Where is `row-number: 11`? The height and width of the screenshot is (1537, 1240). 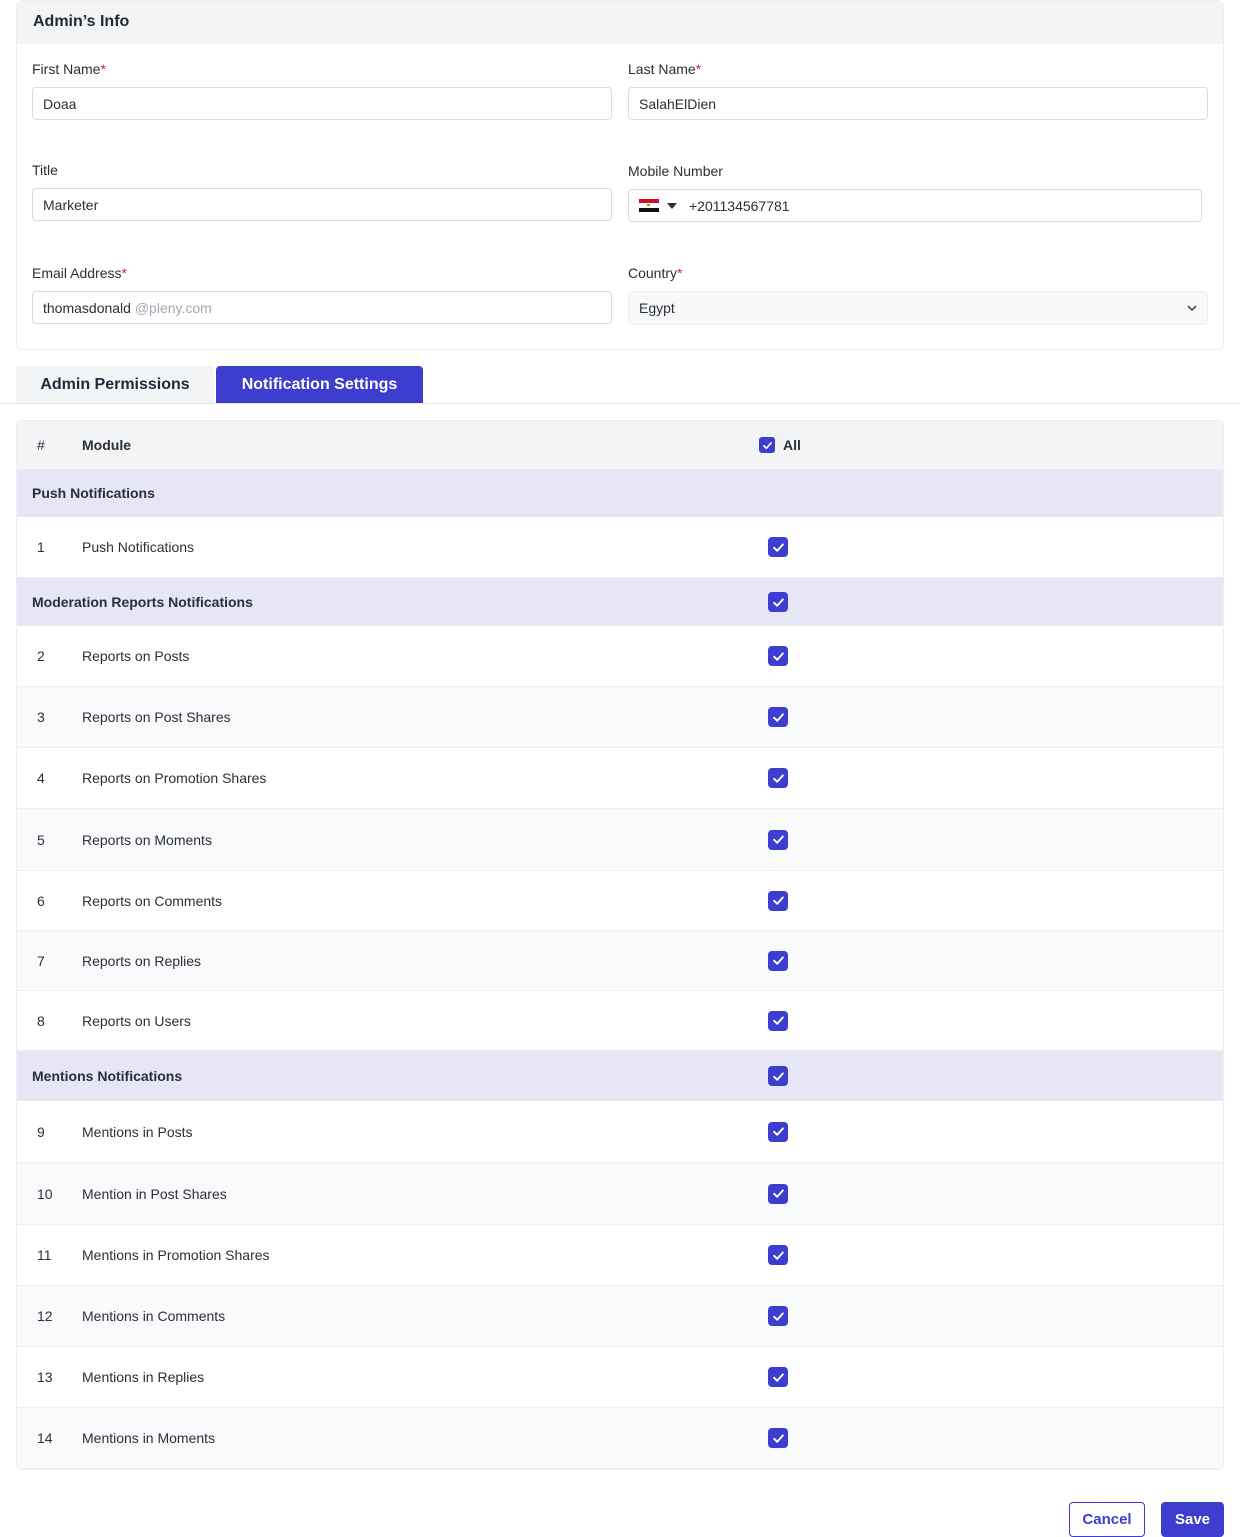
row-number: 11 is located at coordinates (44, 1255).